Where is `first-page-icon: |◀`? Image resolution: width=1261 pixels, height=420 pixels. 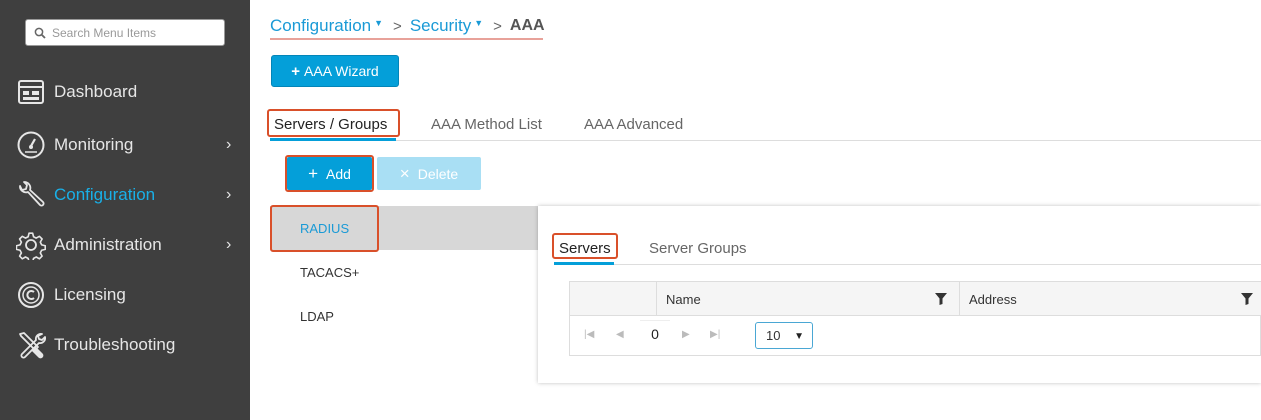
first-page-icon: |◀ is located at coordinates (589, 334).